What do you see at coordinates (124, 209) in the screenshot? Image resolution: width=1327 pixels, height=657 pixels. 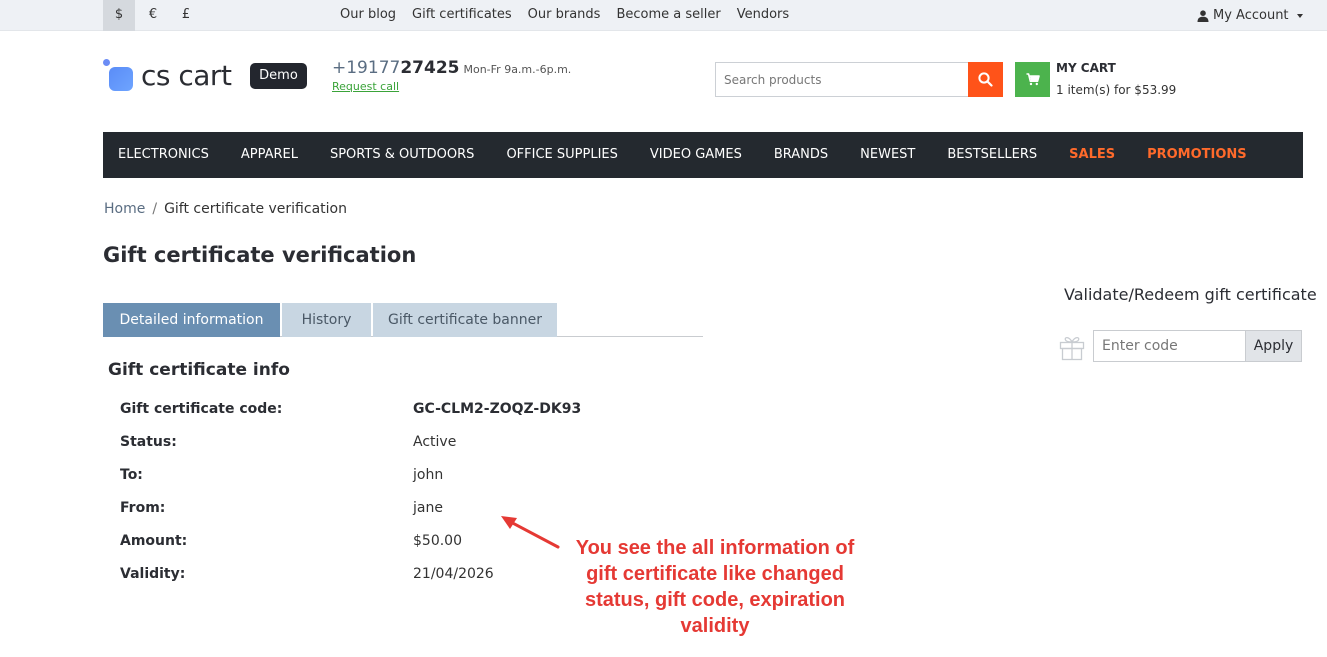 I see `breadcrumb-home: Home` at bounding box center [124, 209].